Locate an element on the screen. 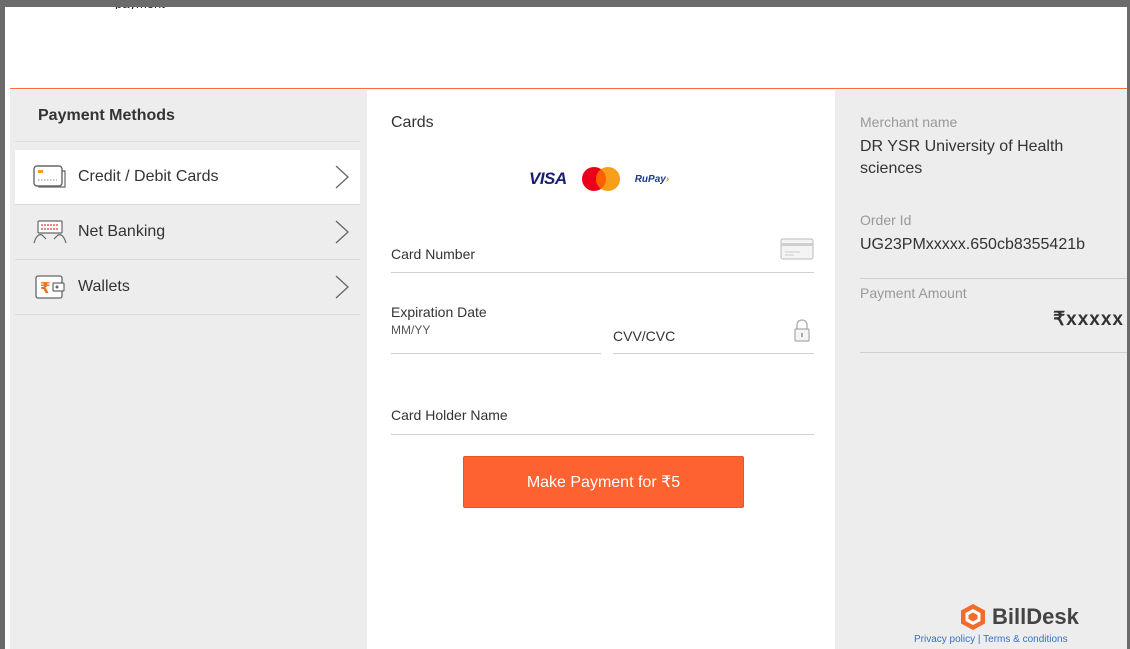 The height and width of the screenshot is (649, 1130). payment-amount-label: Payment Amount is located at coordinates (913, 293).